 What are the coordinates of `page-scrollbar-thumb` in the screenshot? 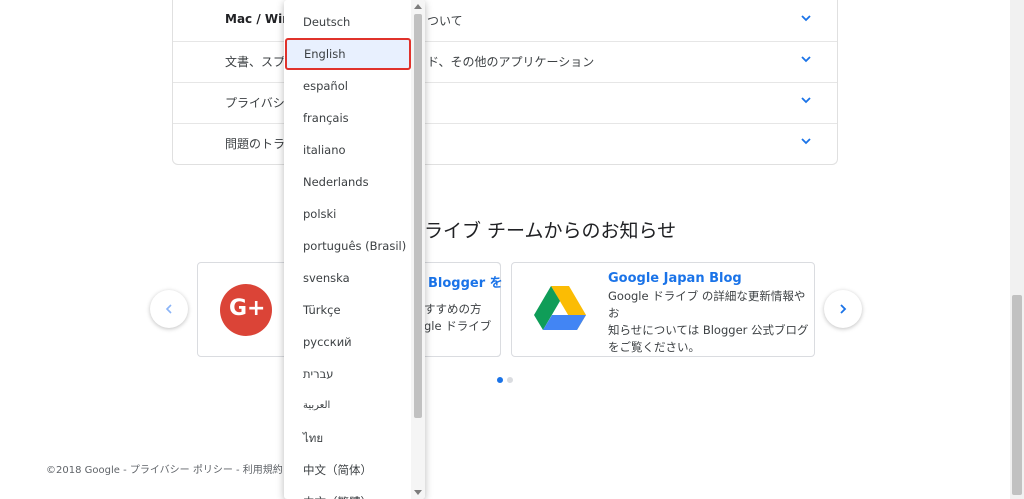 It's located at (1017, 395).